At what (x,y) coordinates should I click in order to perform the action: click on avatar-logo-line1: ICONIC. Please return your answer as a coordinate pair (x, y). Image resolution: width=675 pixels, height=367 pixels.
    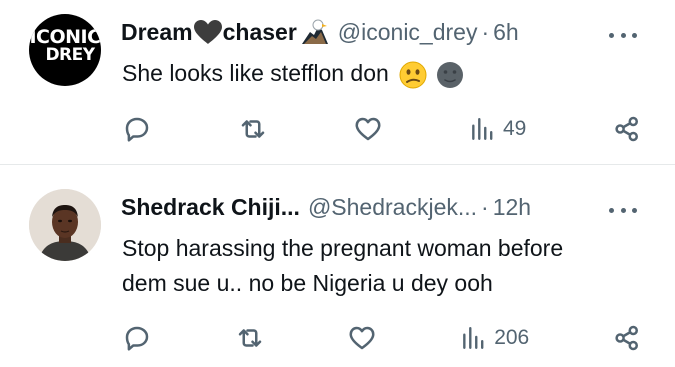
    Looking at the image, I should click on (65, 37).